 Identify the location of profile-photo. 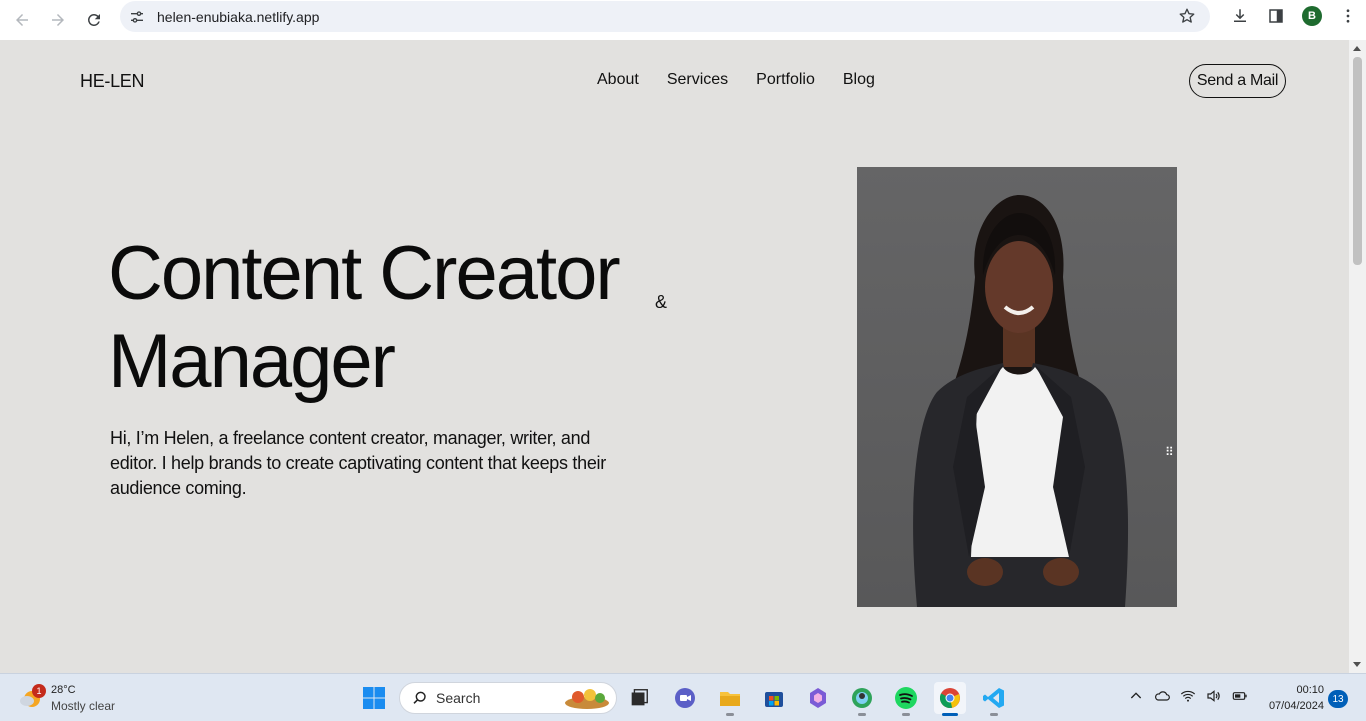
(1017, 387).